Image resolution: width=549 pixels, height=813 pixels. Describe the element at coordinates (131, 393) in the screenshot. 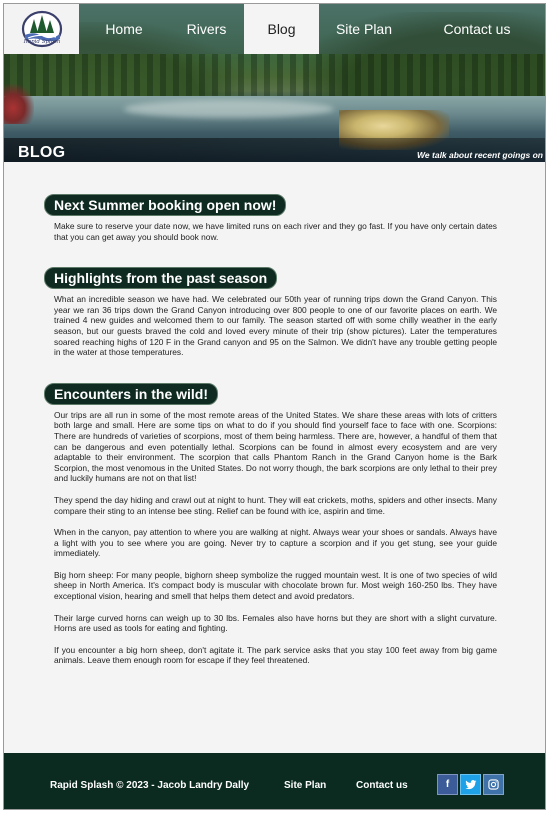

I see `section-title: Encounters in the wild!` at that location.